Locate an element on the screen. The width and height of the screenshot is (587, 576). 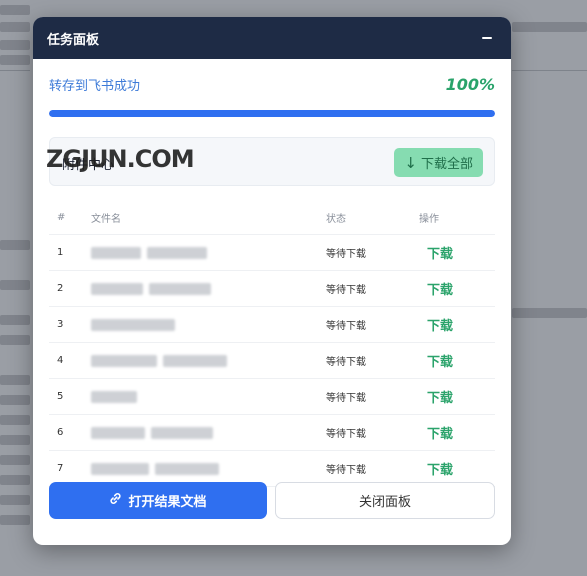
header-action: 操作 is located at coordinates (429, 219).